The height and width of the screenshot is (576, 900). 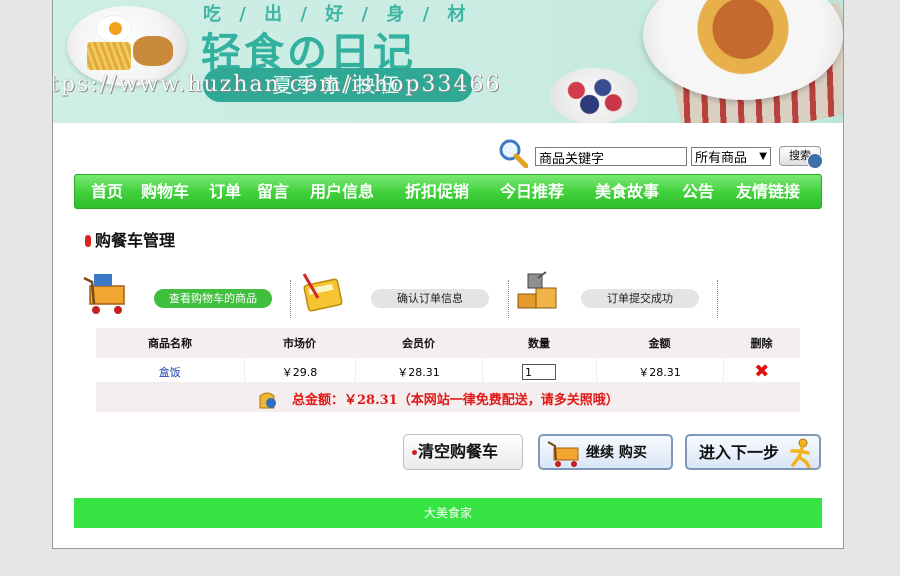 I want to click on delete-x-icon: ✖, so click(x=761, y=371).